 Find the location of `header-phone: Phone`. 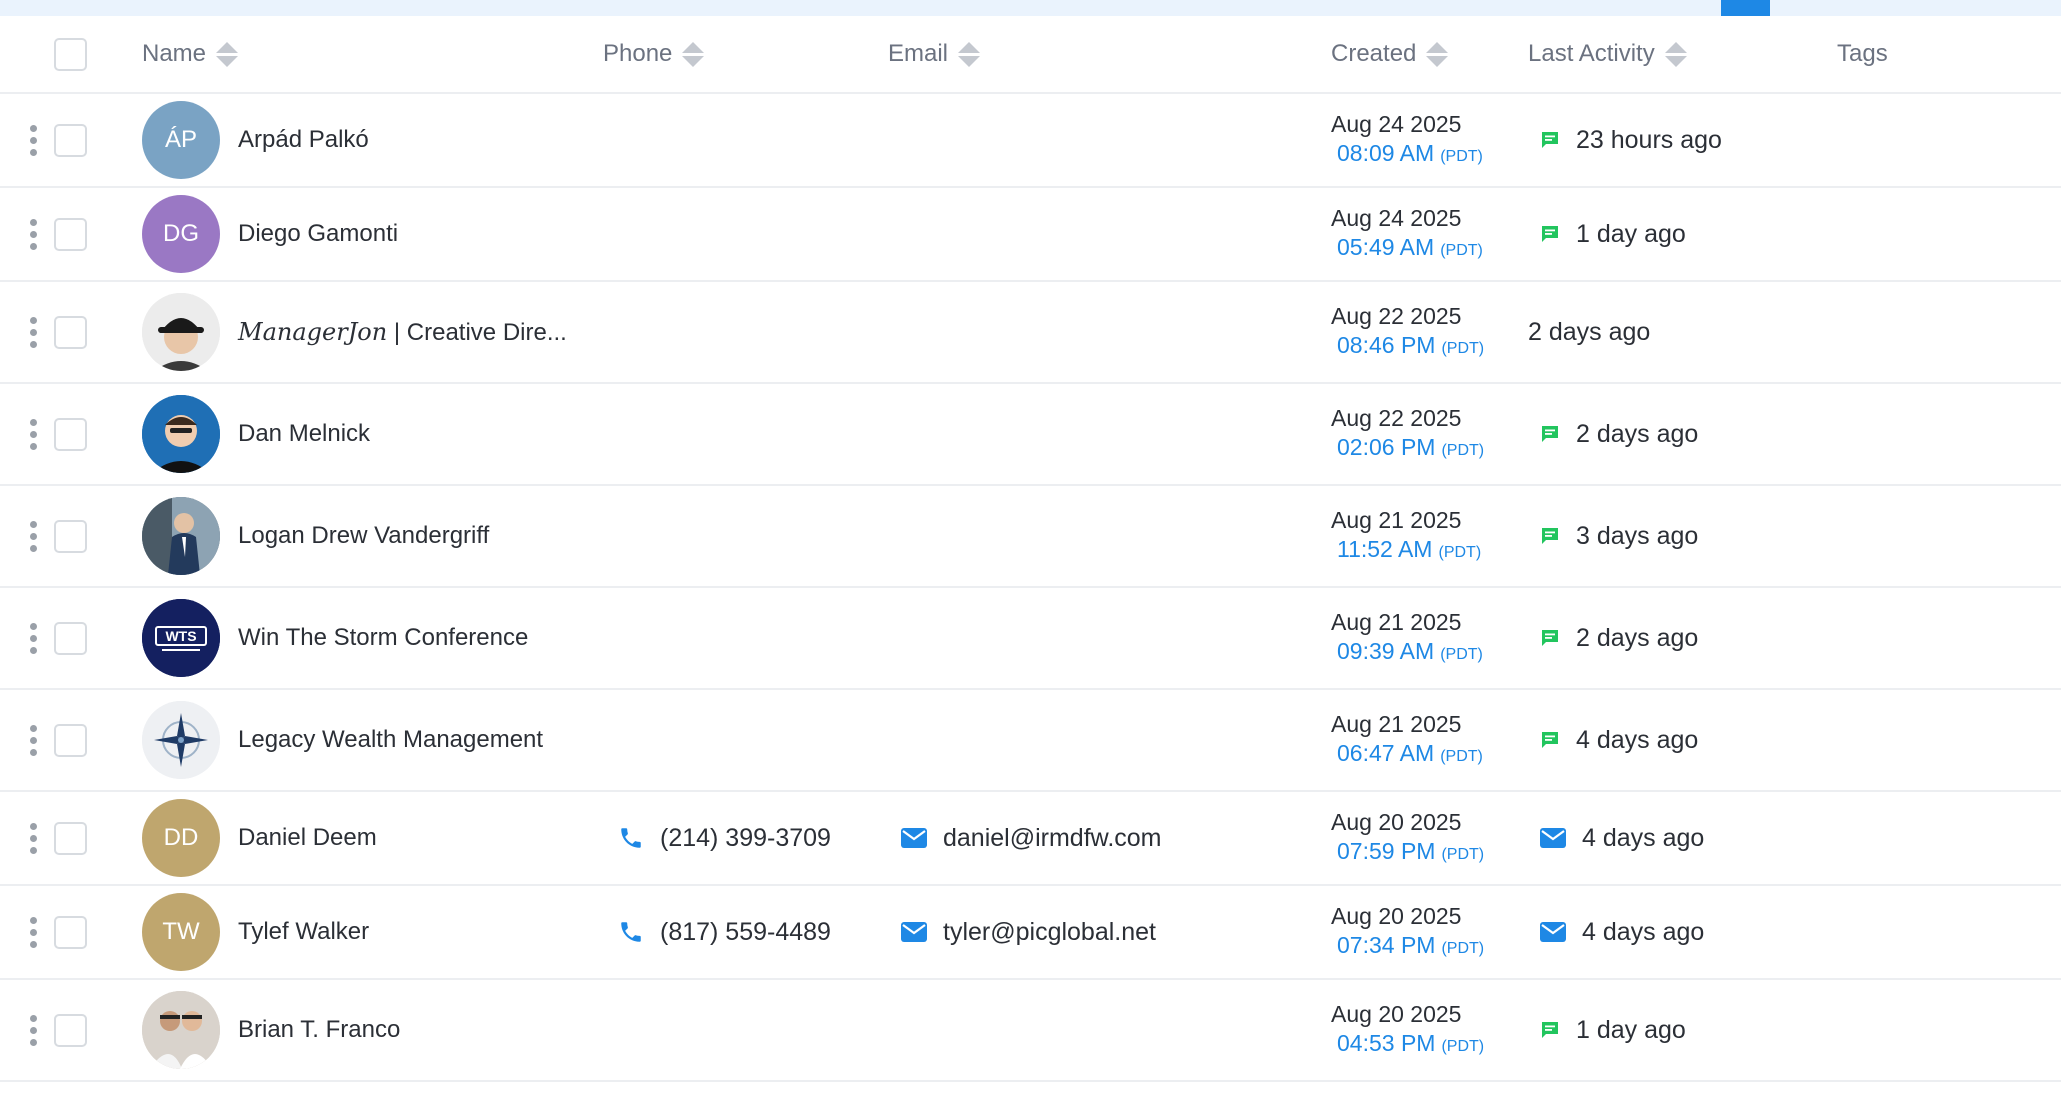

header-phone: Phone is located at coordinates (654, 54).